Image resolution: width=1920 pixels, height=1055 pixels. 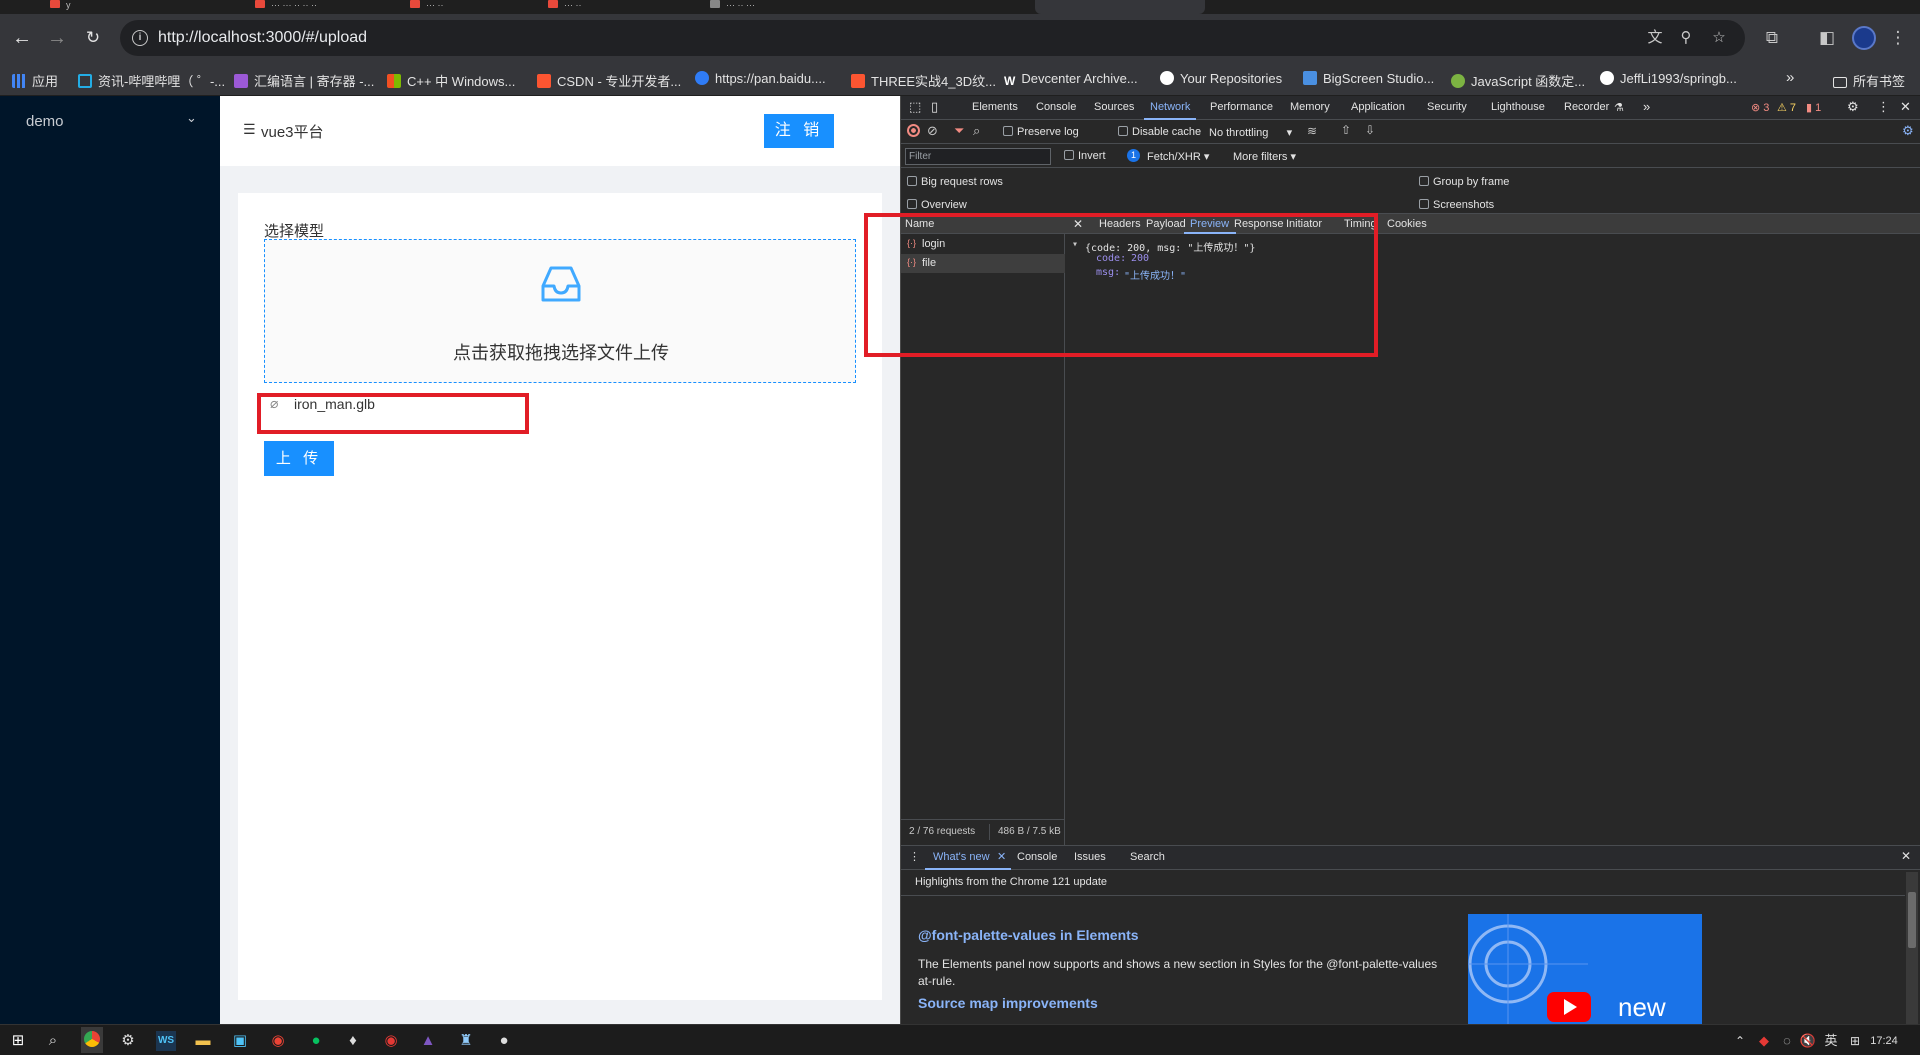 I want to click on close-drawer-icon: ✕, so click(x=1906, y=856).